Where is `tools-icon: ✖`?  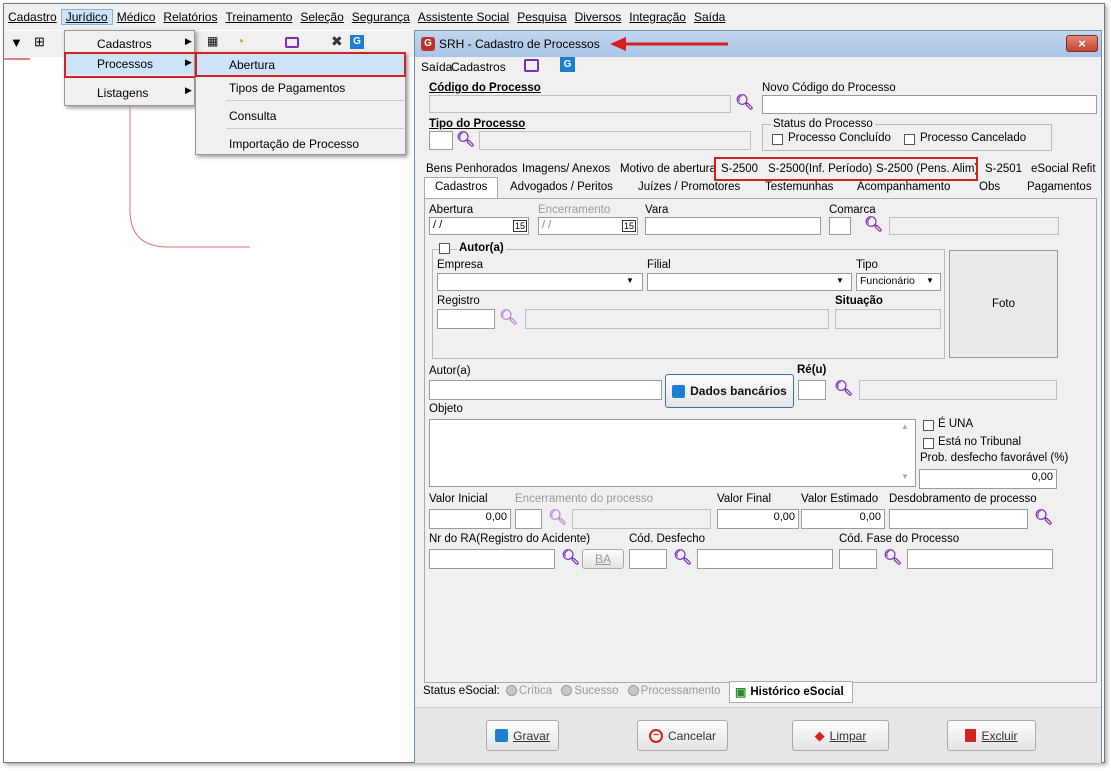
tools-icon: ✖ is located at coordinates (337, 41).